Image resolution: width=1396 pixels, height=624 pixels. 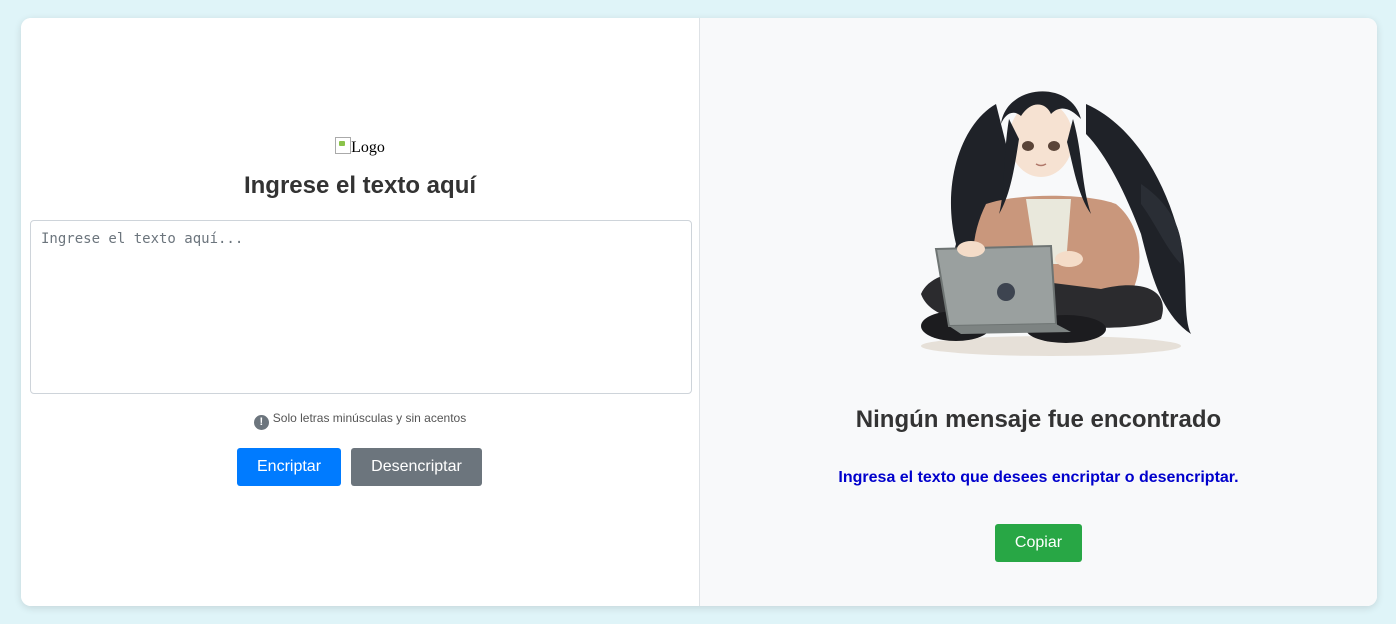 What do you see at coordinates (1038, 543) in the screenshot?
I see `copy-button: Copiar` at bounding box center [1038, 543].